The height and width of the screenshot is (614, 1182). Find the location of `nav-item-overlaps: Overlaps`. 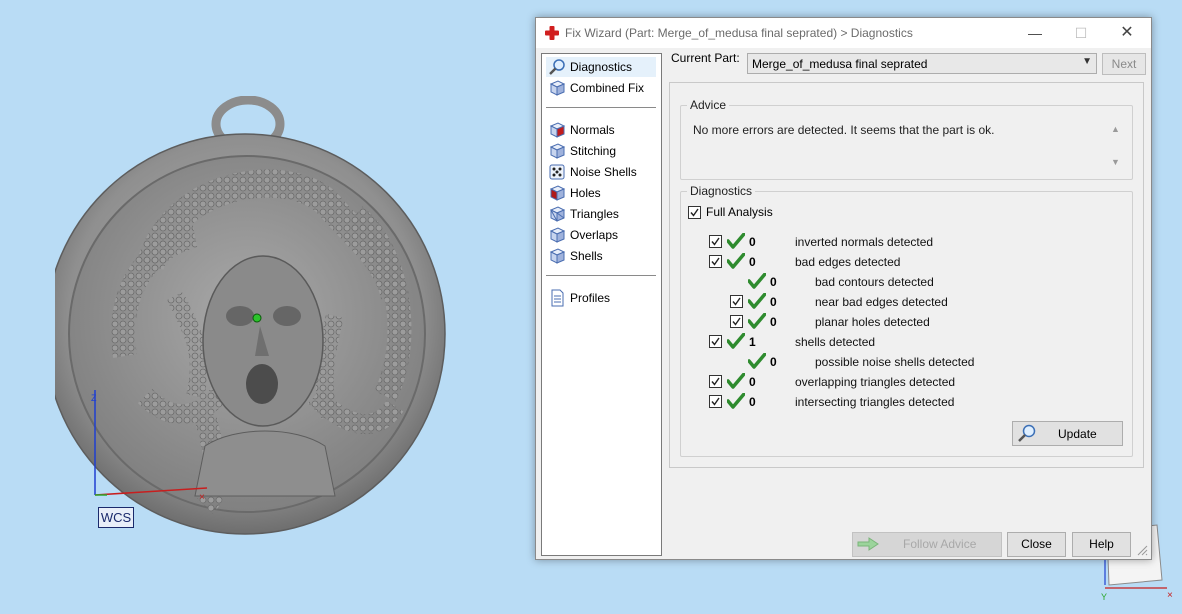

nav-item-overlaps: Overlaps is located at coordinates (601, 235).